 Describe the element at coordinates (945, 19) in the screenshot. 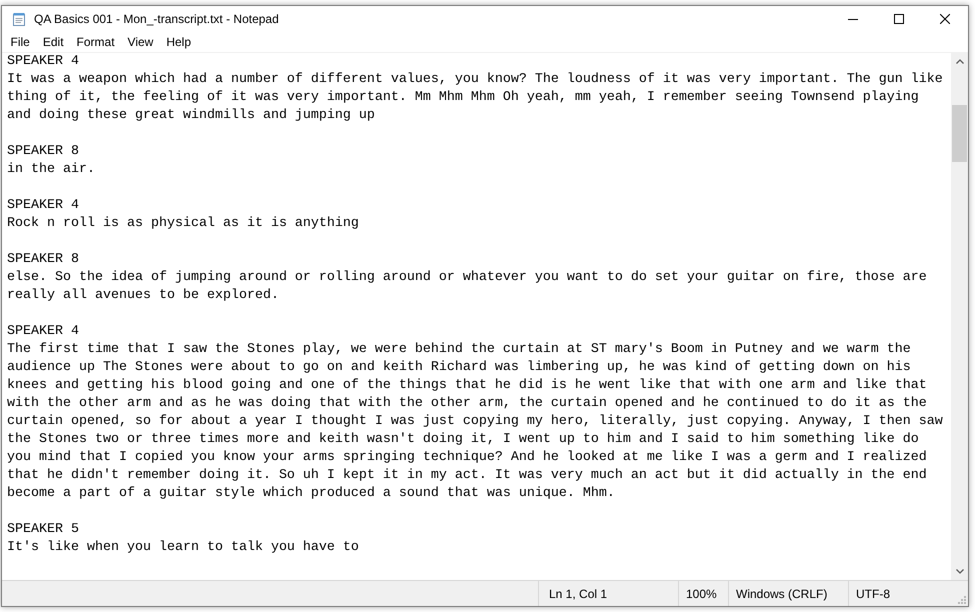

I see `close-icon` at that location.